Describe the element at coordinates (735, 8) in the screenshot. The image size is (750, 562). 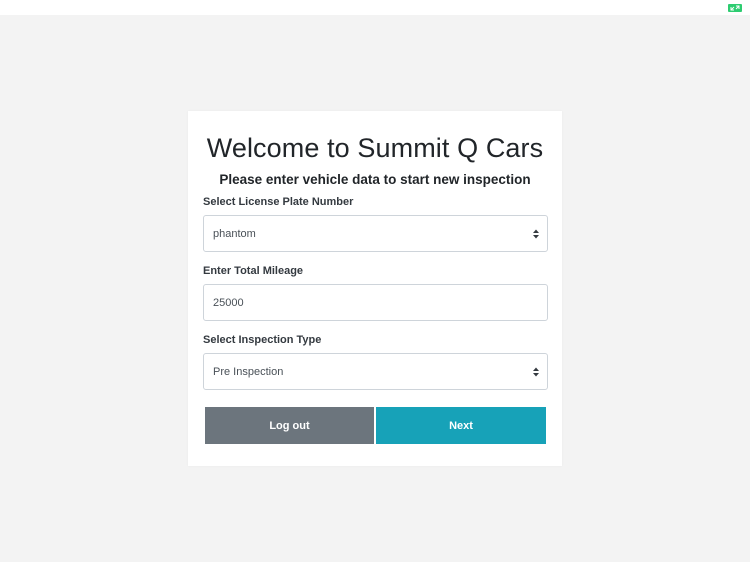
I see `fullscreen-toggle-icon` at that location.